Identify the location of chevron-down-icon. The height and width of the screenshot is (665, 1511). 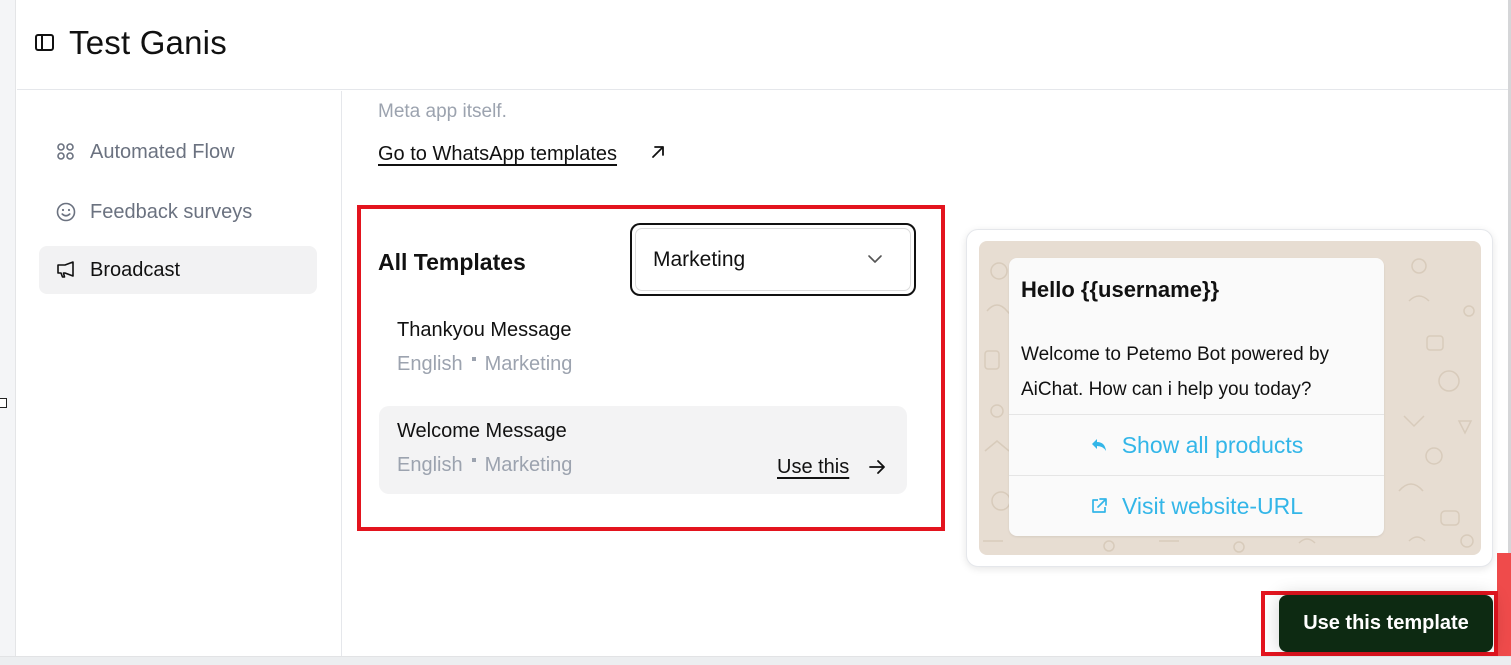
(875, 259).